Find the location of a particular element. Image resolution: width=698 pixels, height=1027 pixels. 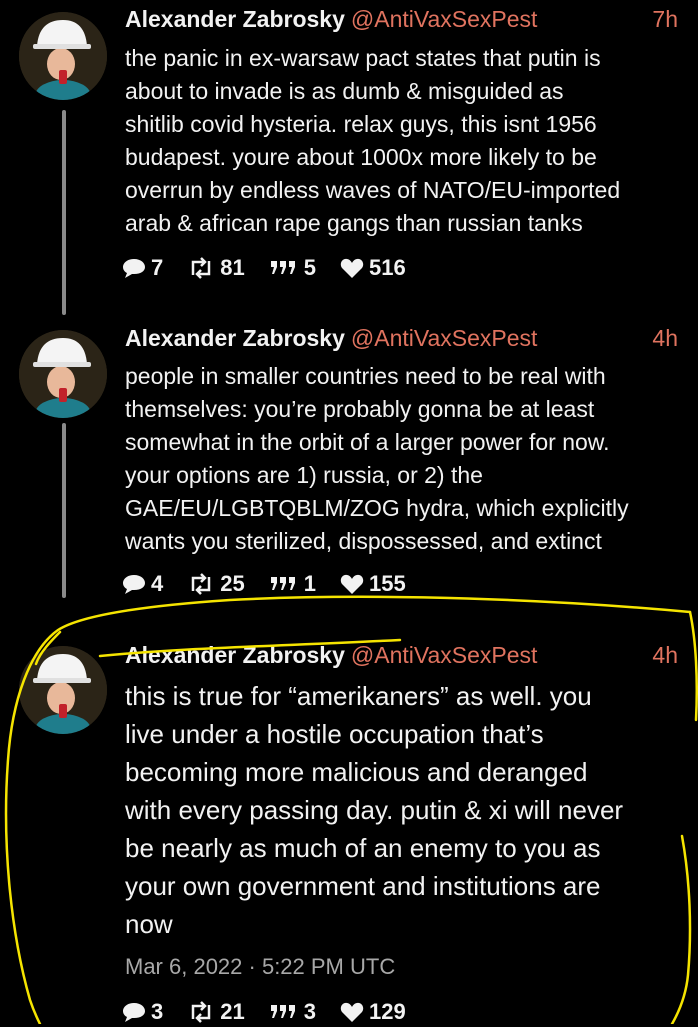

tweet-stats: 3 21 3 129 is located at coordinates (276, 1012).